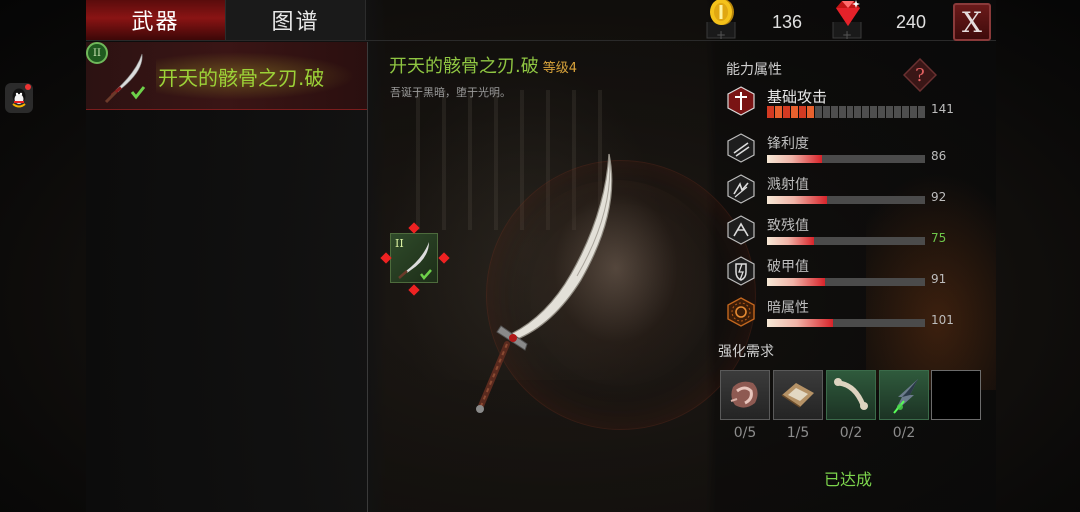 This screenshot has width=1080, height=512. What do you see at coordinates (560, 68) in the screenshot?
I see `weapon-level: 等级4` at bounding box center [560, 68].